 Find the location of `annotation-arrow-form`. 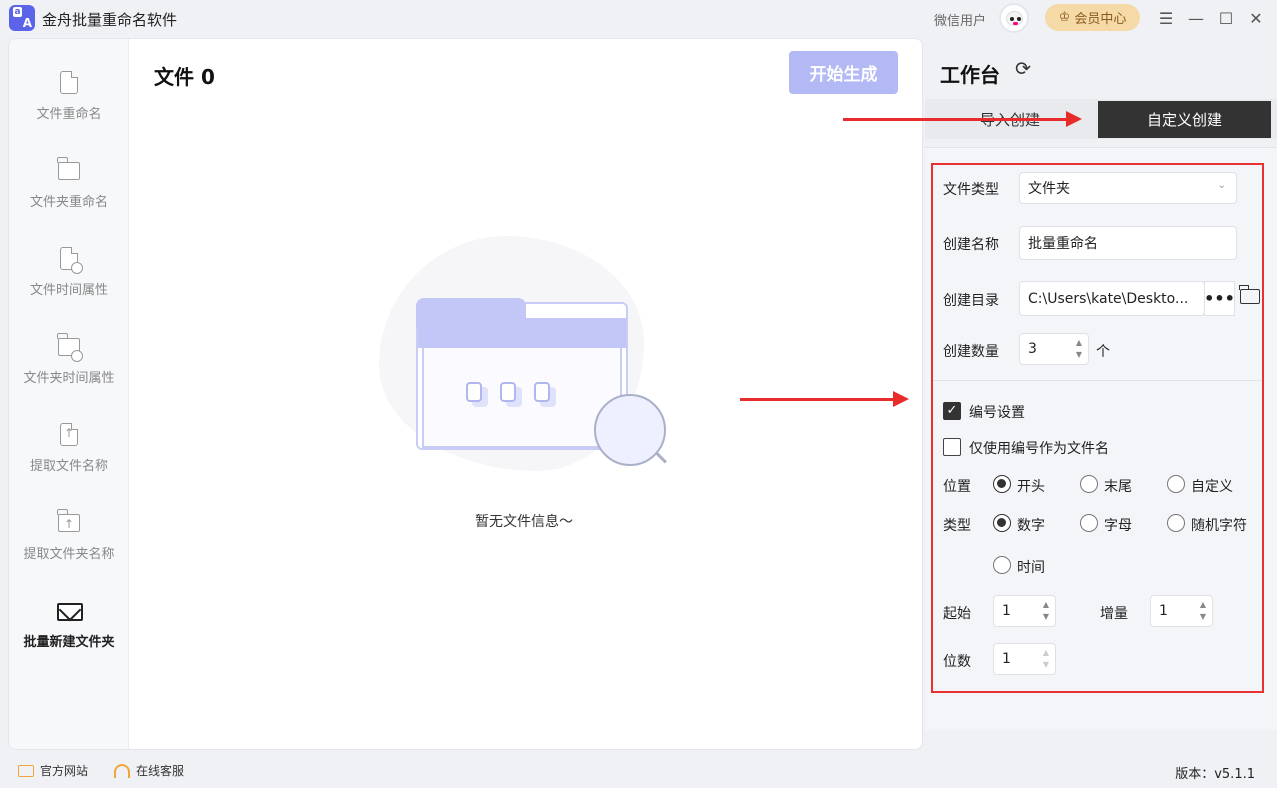

annotation-arrow-form is located at coordinates (824, 399).